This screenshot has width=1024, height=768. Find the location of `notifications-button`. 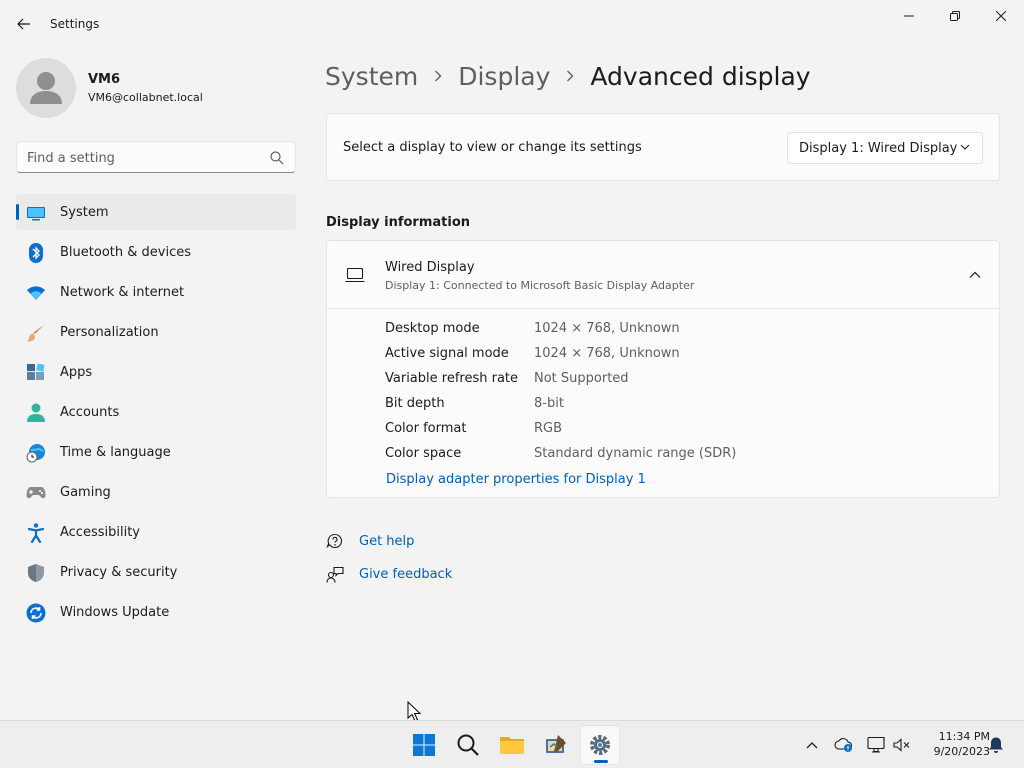

notifications-button is located at coordinates (996, 745).